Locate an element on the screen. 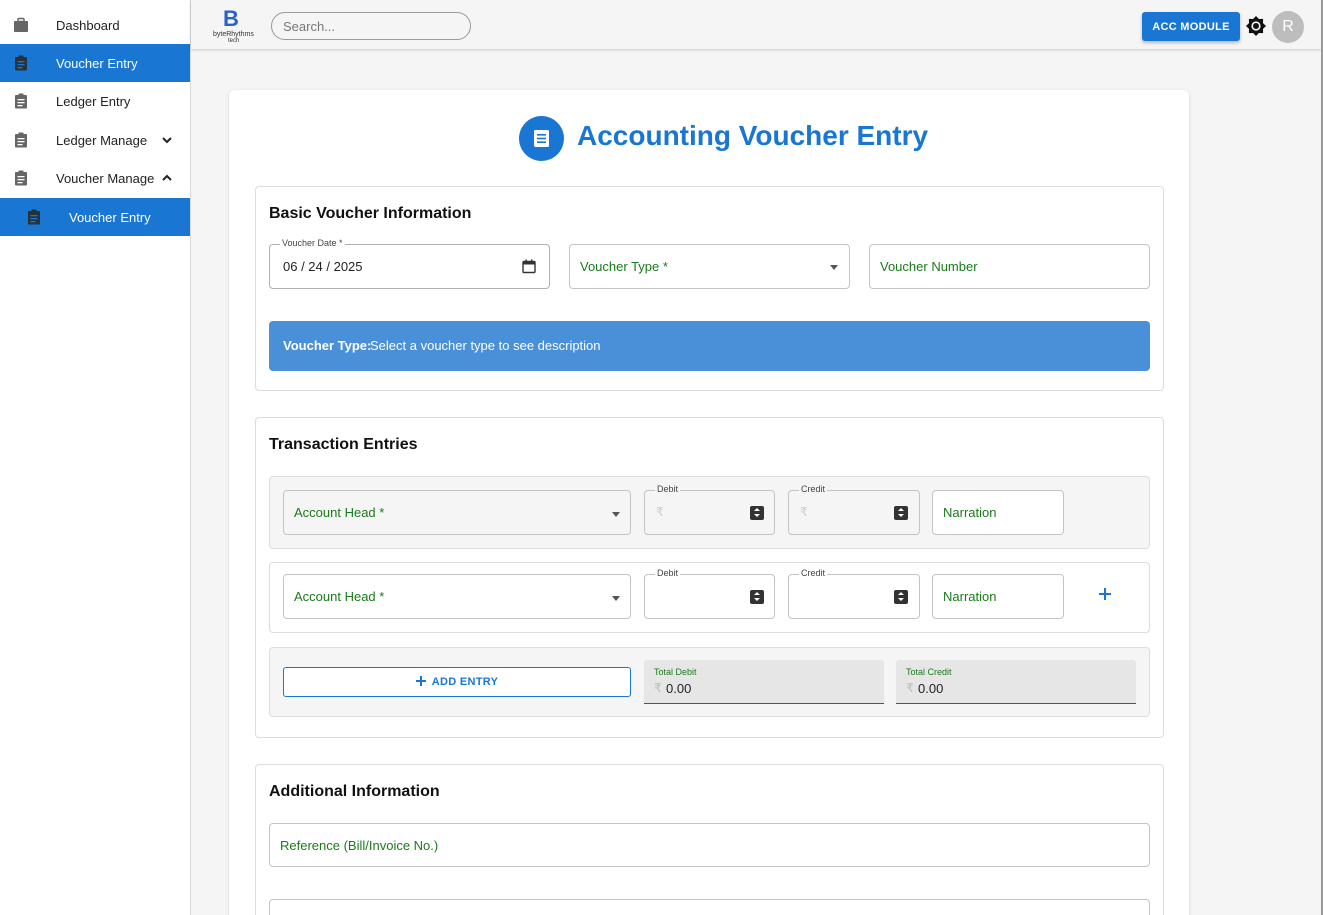 The width and height of the screenshot is (1323, 915). debit-input: Debit ₹ is located at coordinates (709, 509).